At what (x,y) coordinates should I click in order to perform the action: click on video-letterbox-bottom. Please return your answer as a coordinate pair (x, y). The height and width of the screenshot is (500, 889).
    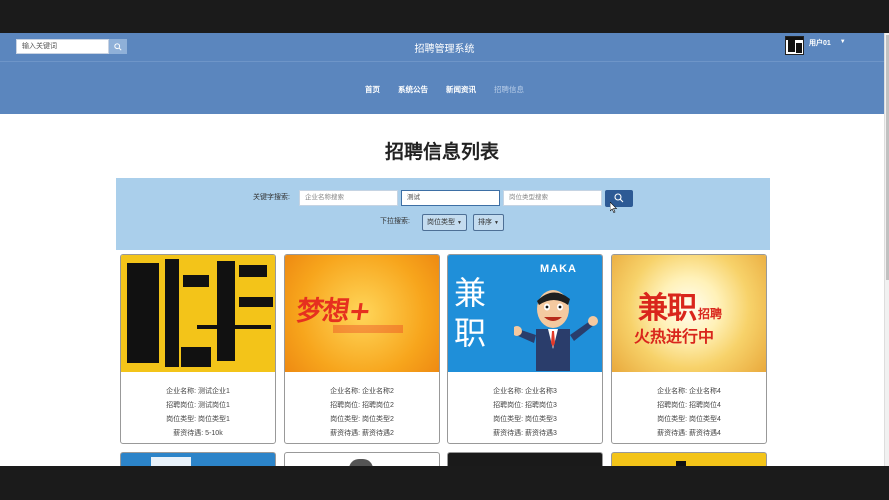
    Looking at the image, I should click on (444, 483).